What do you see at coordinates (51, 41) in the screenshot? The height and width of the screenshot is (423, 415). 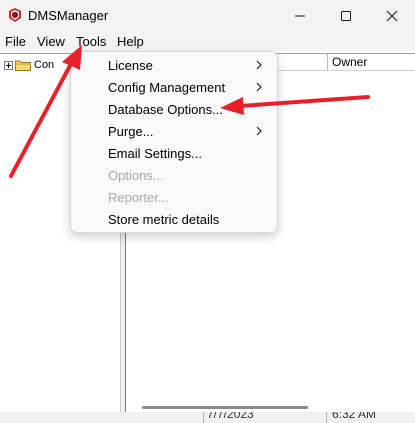 I see `menu-view: View` at bounding box center [51, 41].